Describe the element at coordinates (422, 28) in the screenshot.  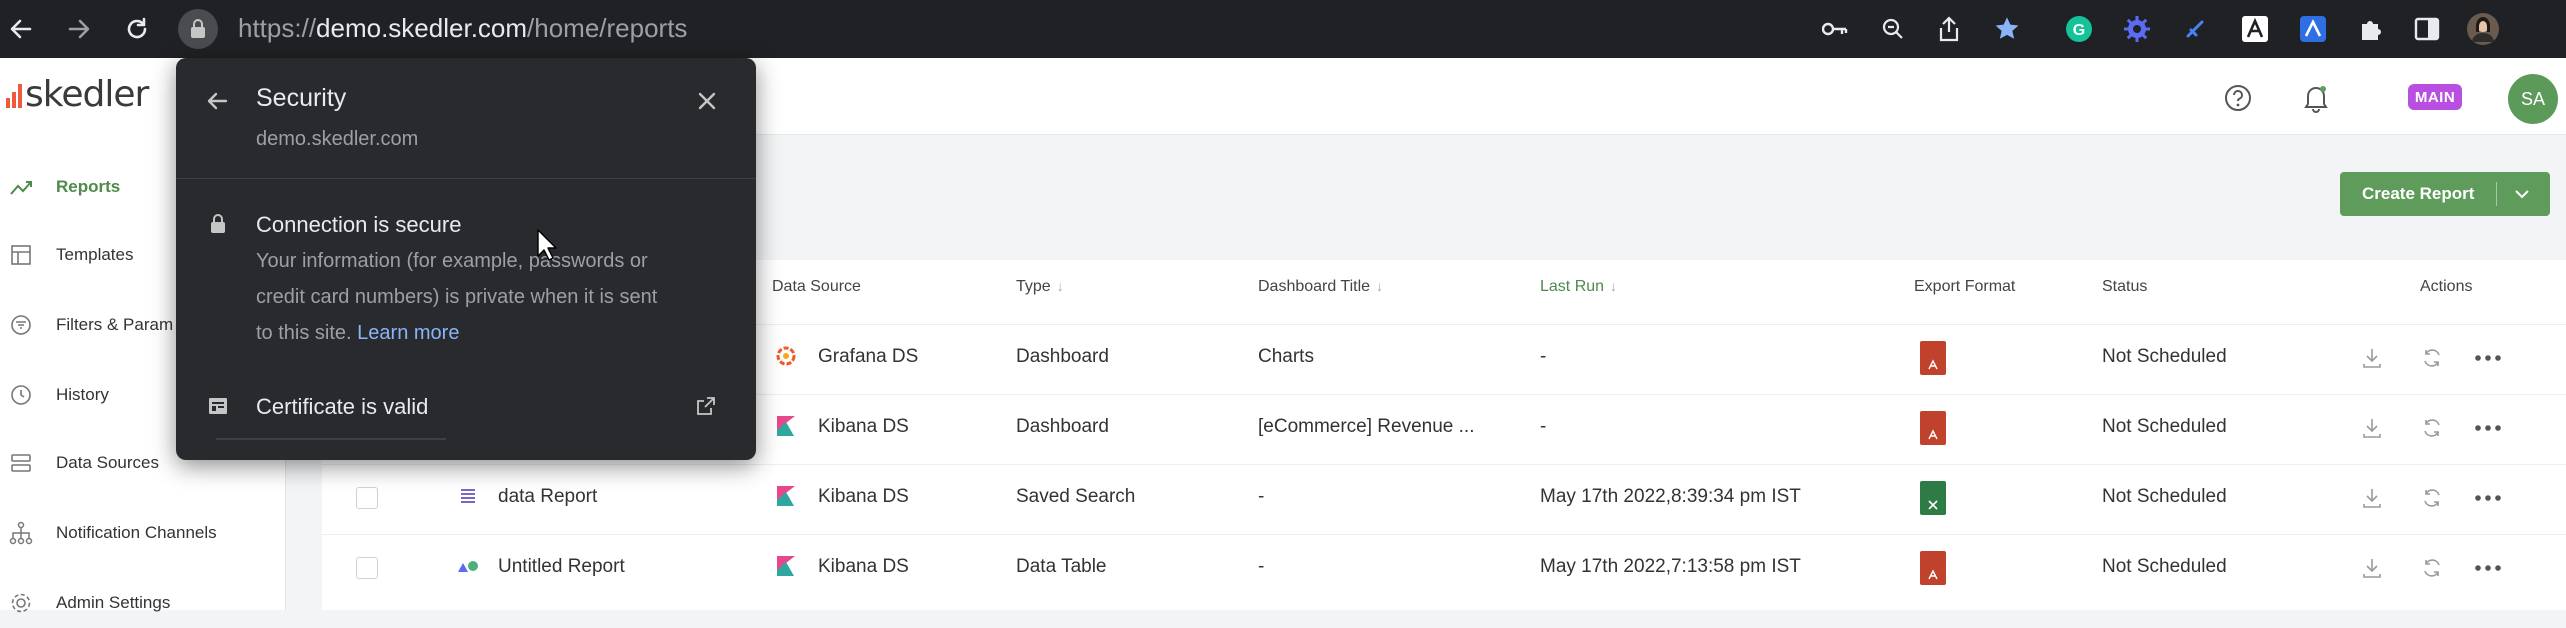
I see `url-host: demo.skedler.com` at that location.